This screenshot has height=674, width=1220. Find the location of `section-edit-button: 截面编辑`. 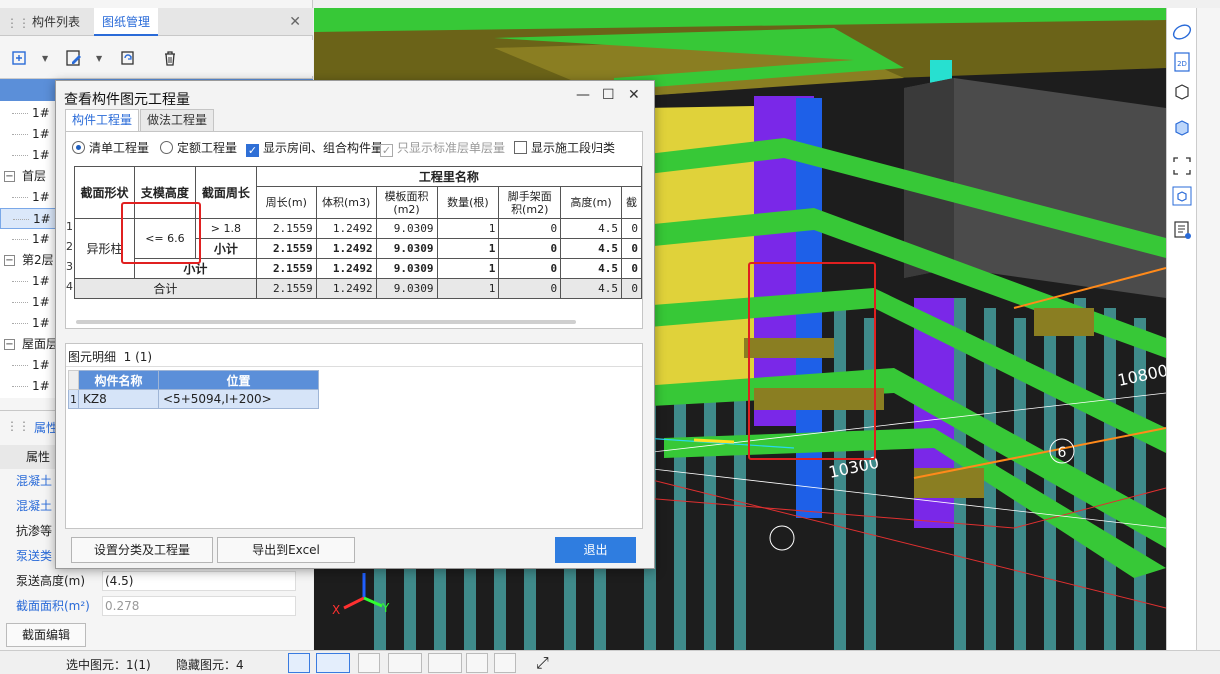

section-edit-button: 截面编辑 is located at coordinates (46, 635).